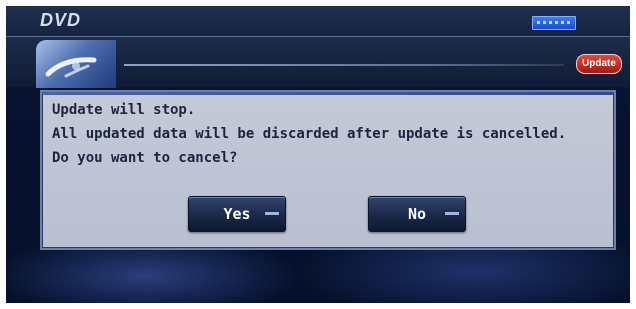 The height and width of the screenshot is (309, 636). What do you see at coordinates (124, 110) in the screenshot?
I see `message-line-1: Update will stop.` at bounding box center [124, 110].